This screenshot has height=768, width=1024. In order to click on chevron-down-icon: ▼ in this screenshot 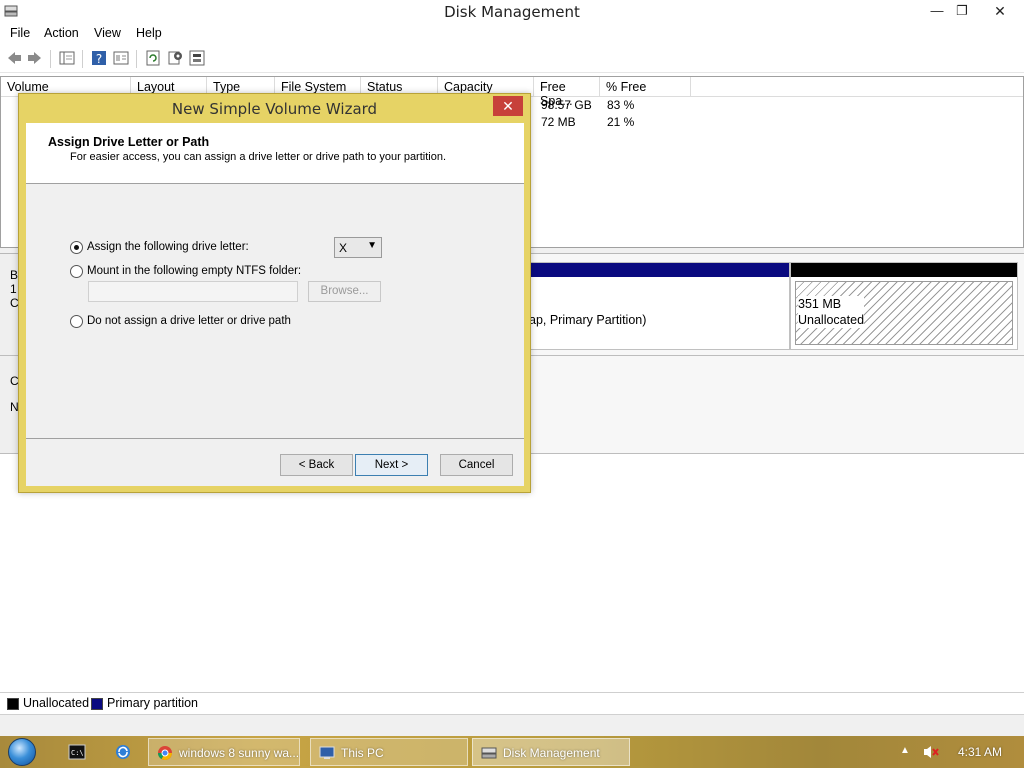, I will do `click(372, 245)`.